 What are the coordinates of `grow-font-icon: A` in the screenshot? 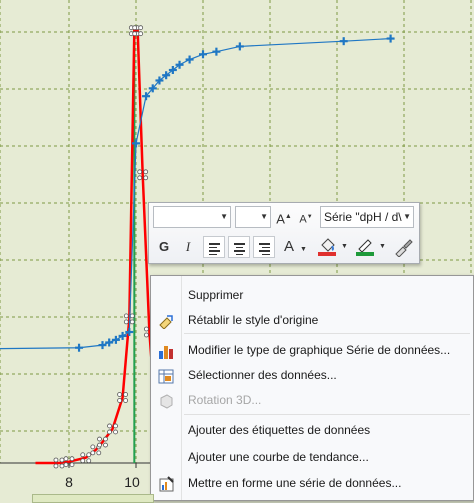 It's located at (280, 219).